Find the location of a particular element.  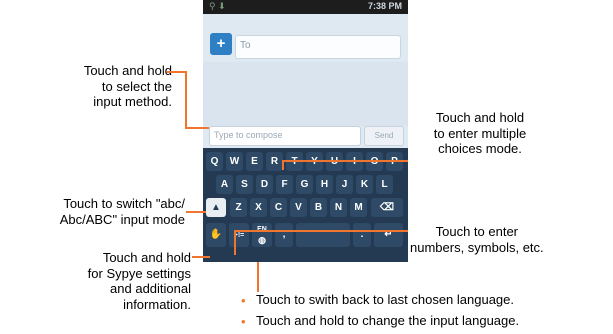

annotation-numbers-symbols: Touch to enter numbers, symbols, etc. is located at coordinates (477, 239).